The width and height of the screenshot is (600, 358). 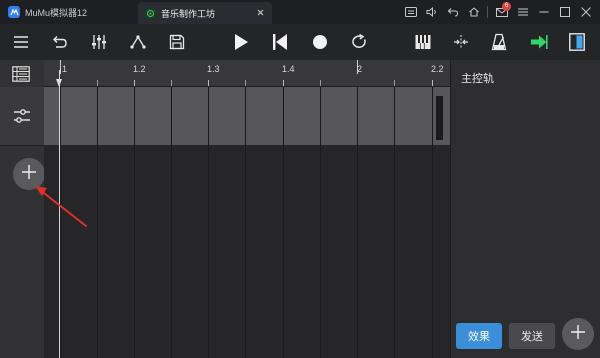 What do you see at coordinates (65, 69) in the screenshot?
I see `ruler-label-1: 1` at bounding box center [65, 69].